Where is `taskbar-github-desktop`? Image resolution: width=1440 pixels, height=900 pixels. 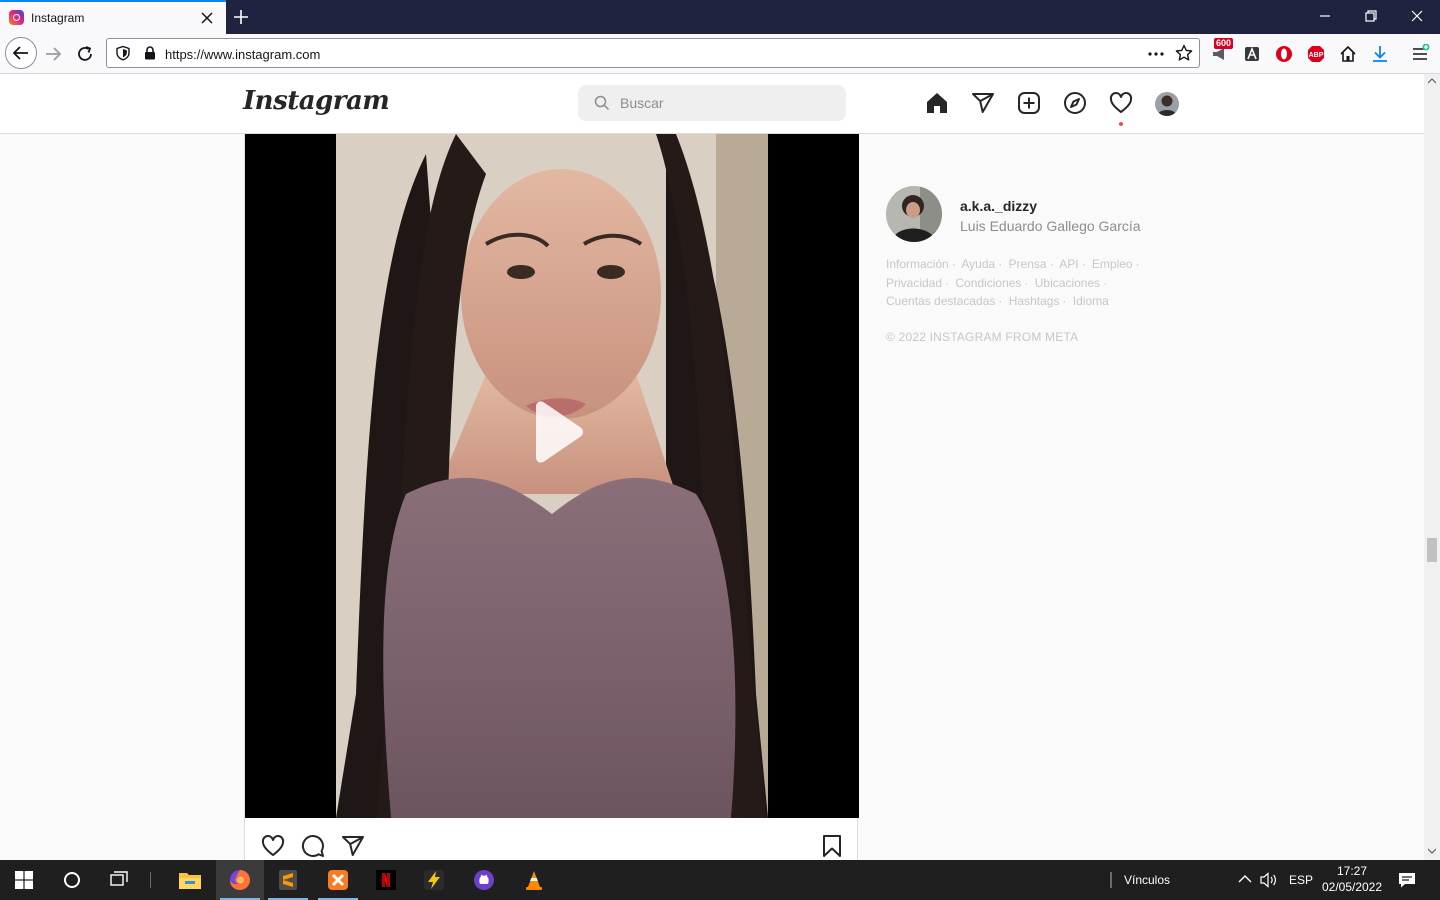
taskbar-github-desktop is located at coordinates (484, 880).